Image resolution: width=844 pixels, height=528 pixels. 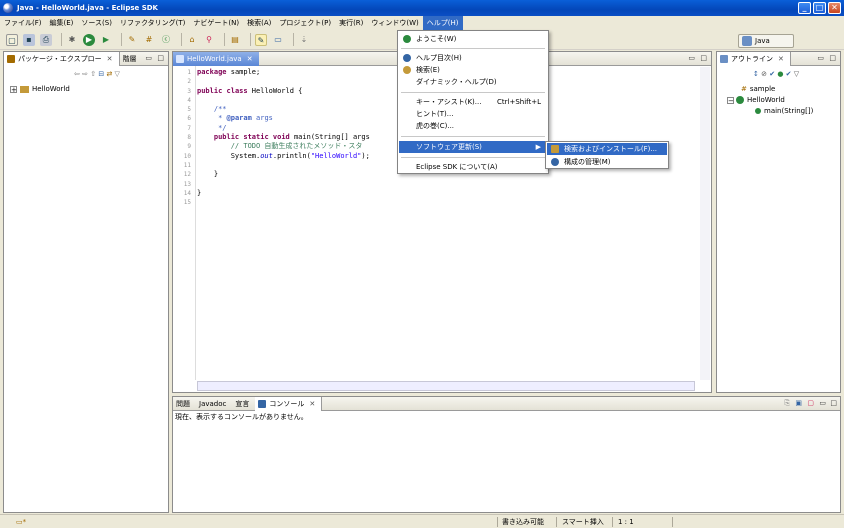 I want to click on hide-local-types-icon: ✔, so click(x=789, y=74).